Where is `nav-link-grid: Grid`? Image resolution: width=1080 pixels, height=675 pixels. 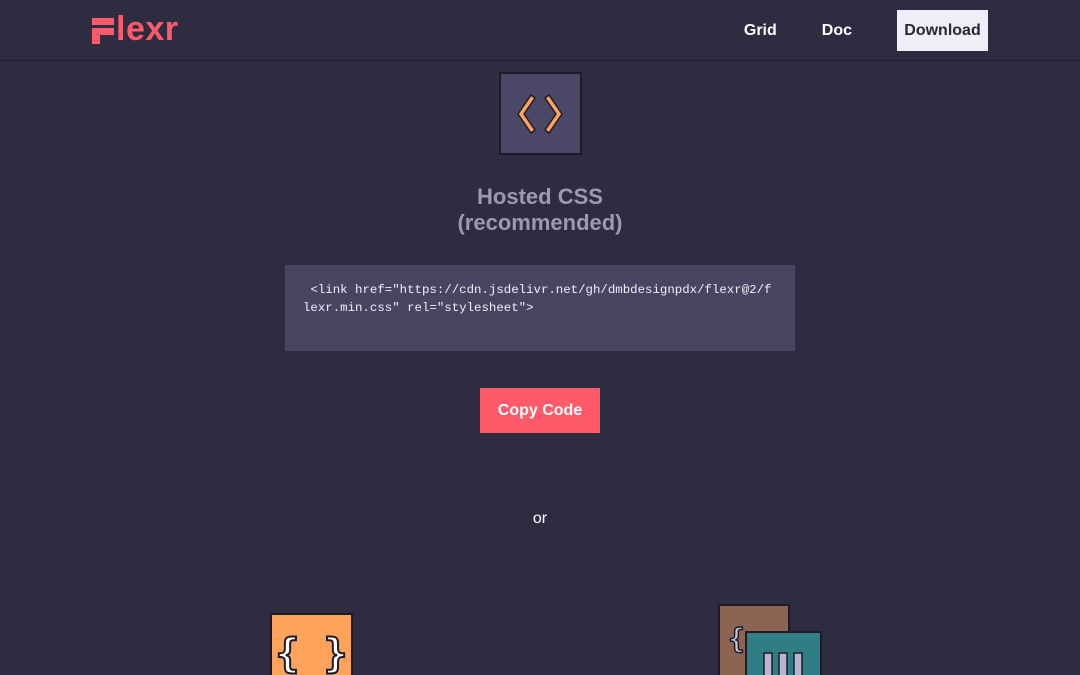
nav-link-grid: Grid is located at coordinates (760, 30).